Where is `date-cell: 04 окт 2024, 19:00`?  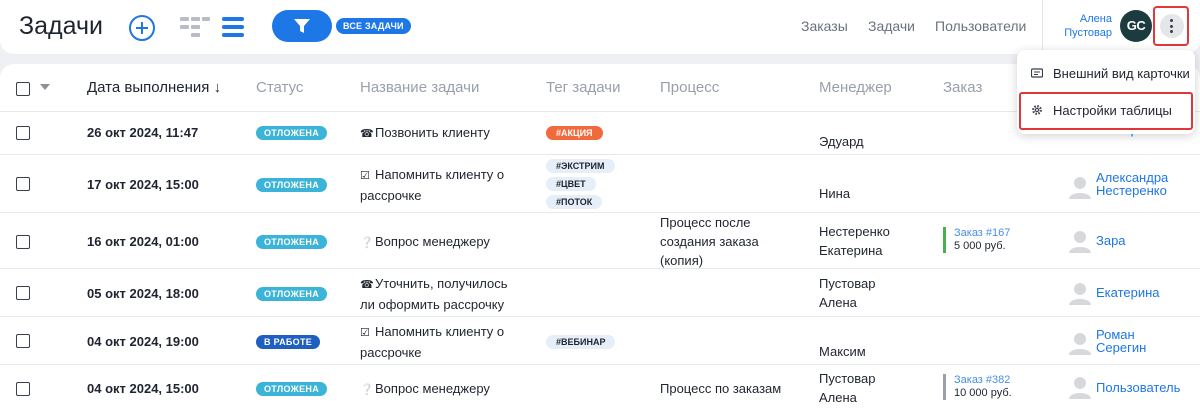 date-cell: 04 окт 2024, 19:00 is located at coordinates (143, 341).